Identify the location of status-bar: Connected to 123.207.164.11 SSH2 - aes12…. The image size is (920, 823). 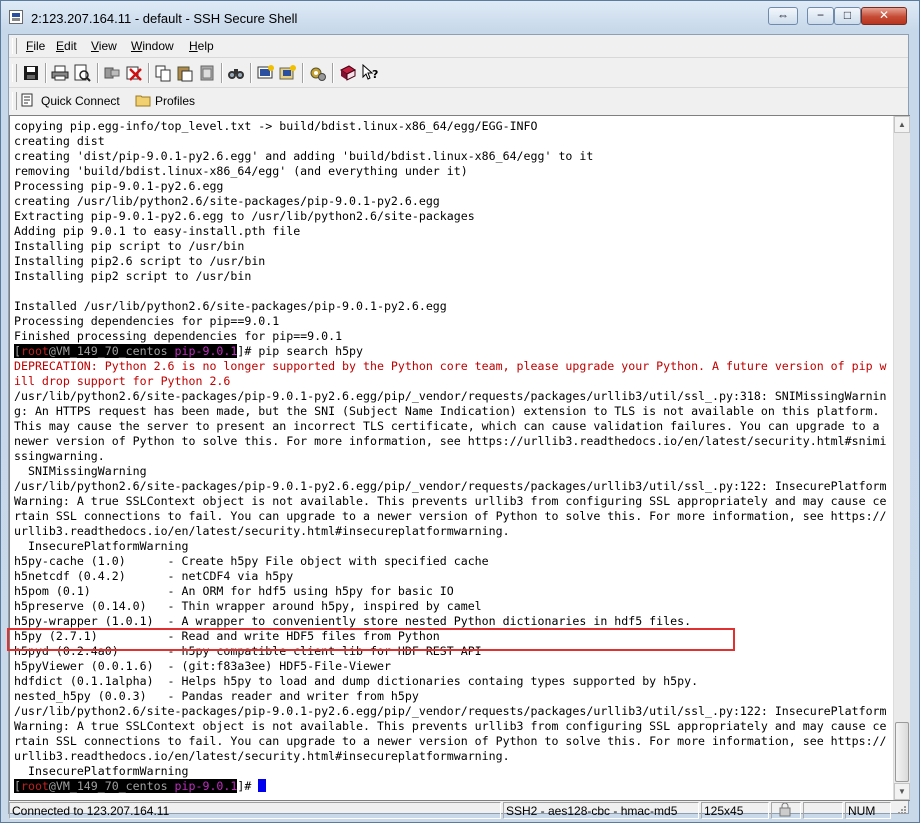
(459, 810).